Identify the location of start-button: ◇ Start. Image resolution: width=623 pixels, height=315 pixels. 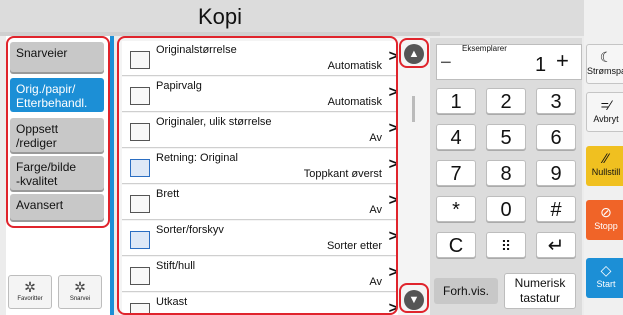
(604, 278).